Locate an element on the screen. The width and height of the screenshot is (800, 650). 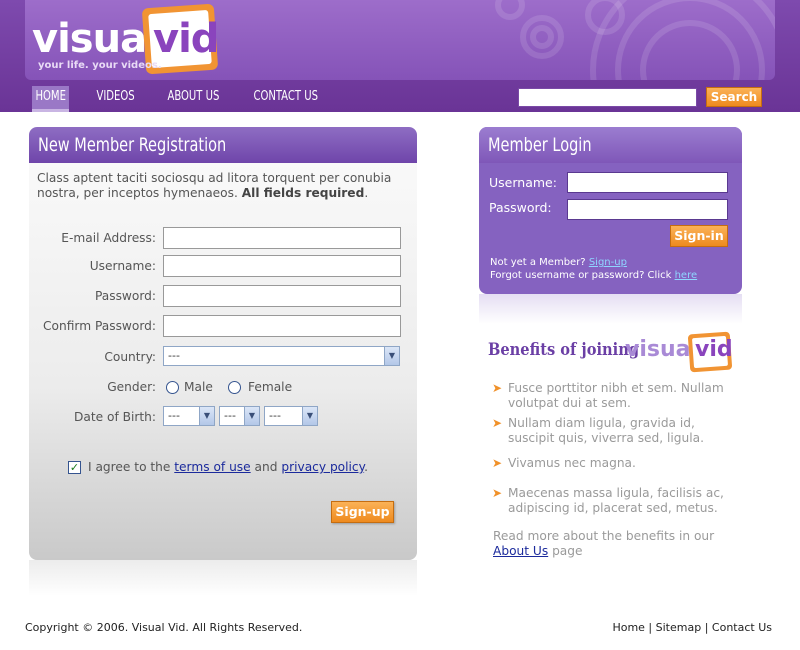
benefits-logo-visual: visual is located at coordinates (662, 349).